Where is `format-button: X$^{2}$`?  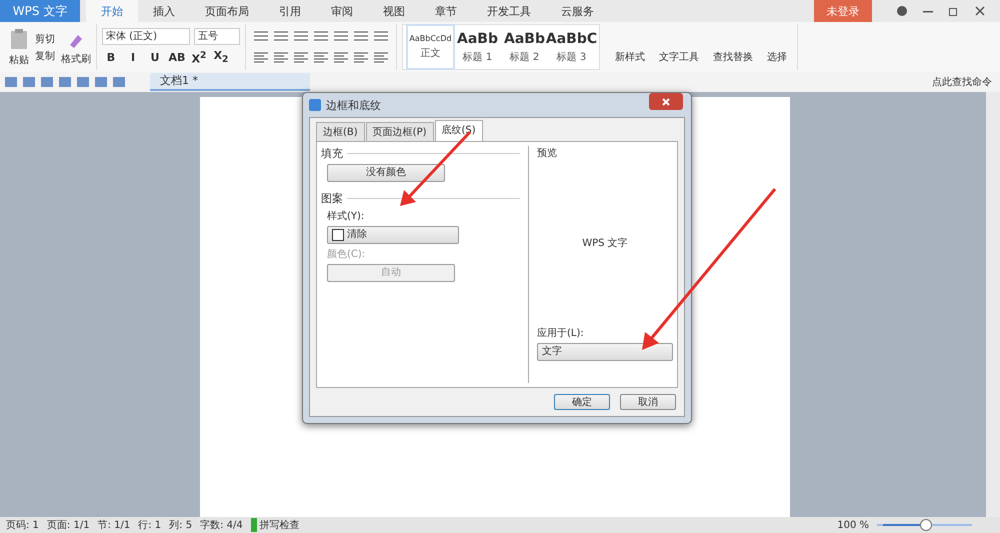 format-button: X$^{2}$ is located at coordinates (199, 58).